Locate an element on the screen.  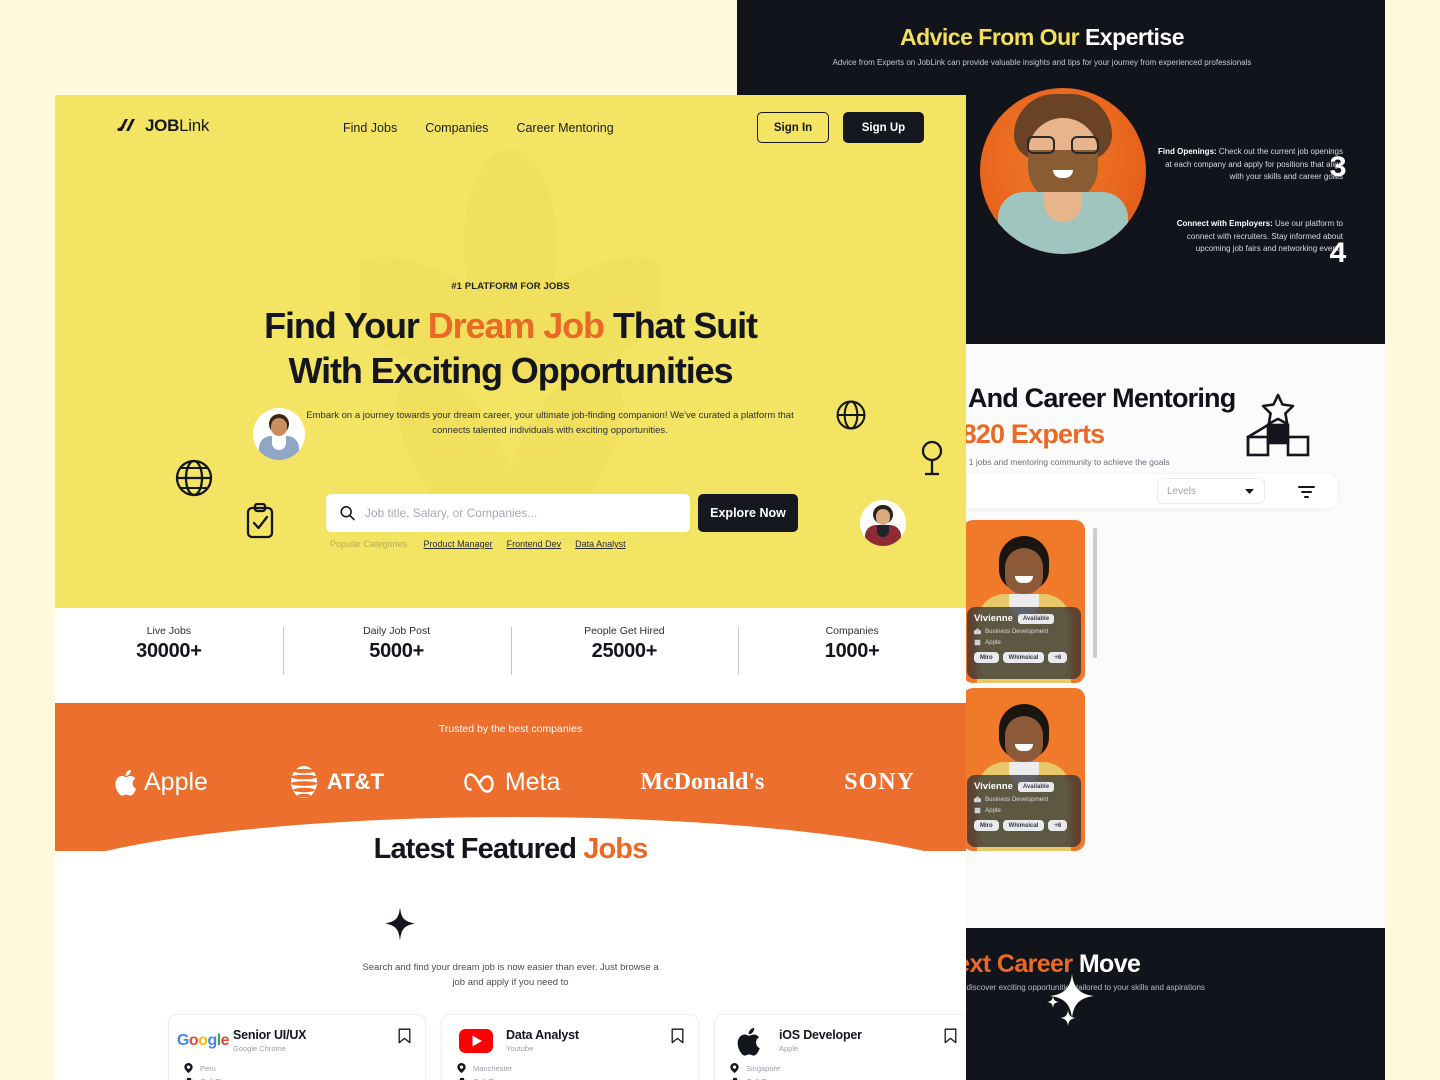
job-location: Manchester is located at coordinates (493, 1068).